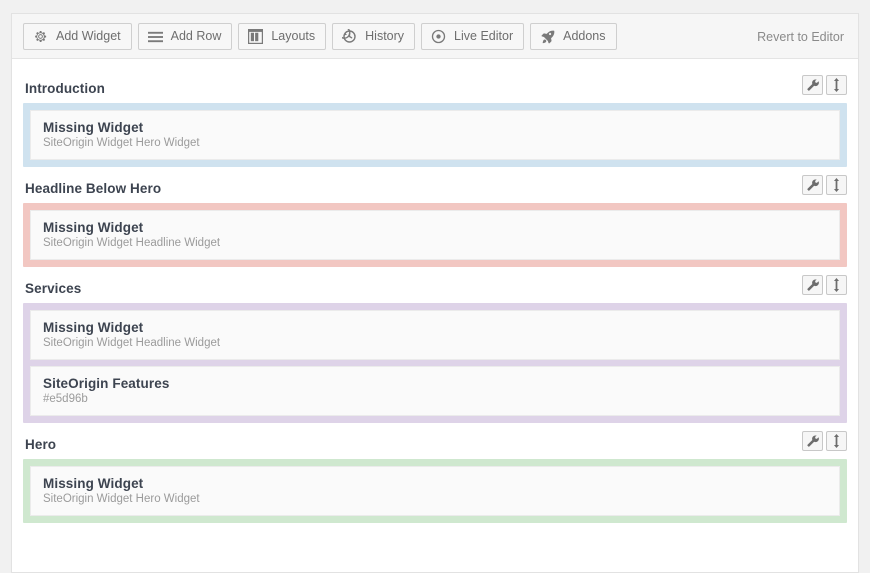 The height and width of the screenshot is (573, 870). Describe the element at coordinates (438, 36) in the screenshot. I see `eye-target-icon` at that location.